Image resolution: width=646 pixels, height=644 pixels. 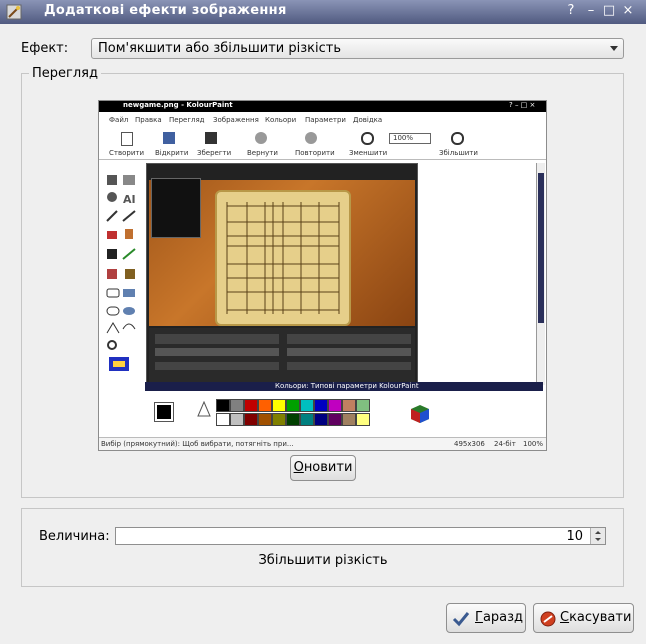 I want to click on preview-menu-item: Файл, so click(x=119, y=120).